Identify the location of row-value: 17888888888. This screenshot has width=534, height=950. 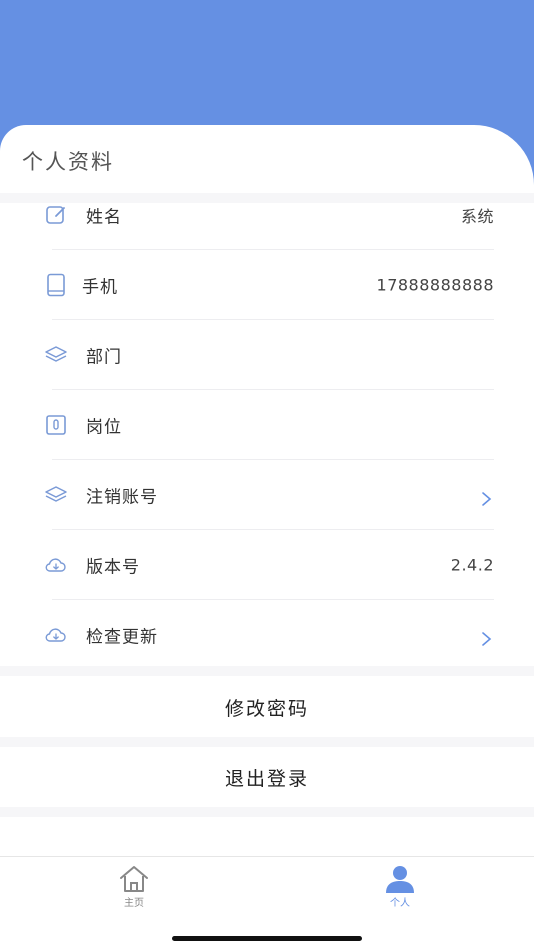
(435, 285).